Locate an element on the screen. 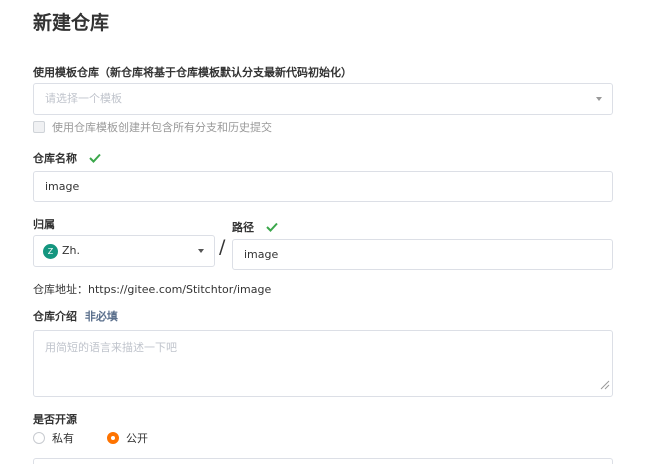 Image resolution: width=655 pixels, height=464 pixels. next-field-box is located at coordinates (323, 461).